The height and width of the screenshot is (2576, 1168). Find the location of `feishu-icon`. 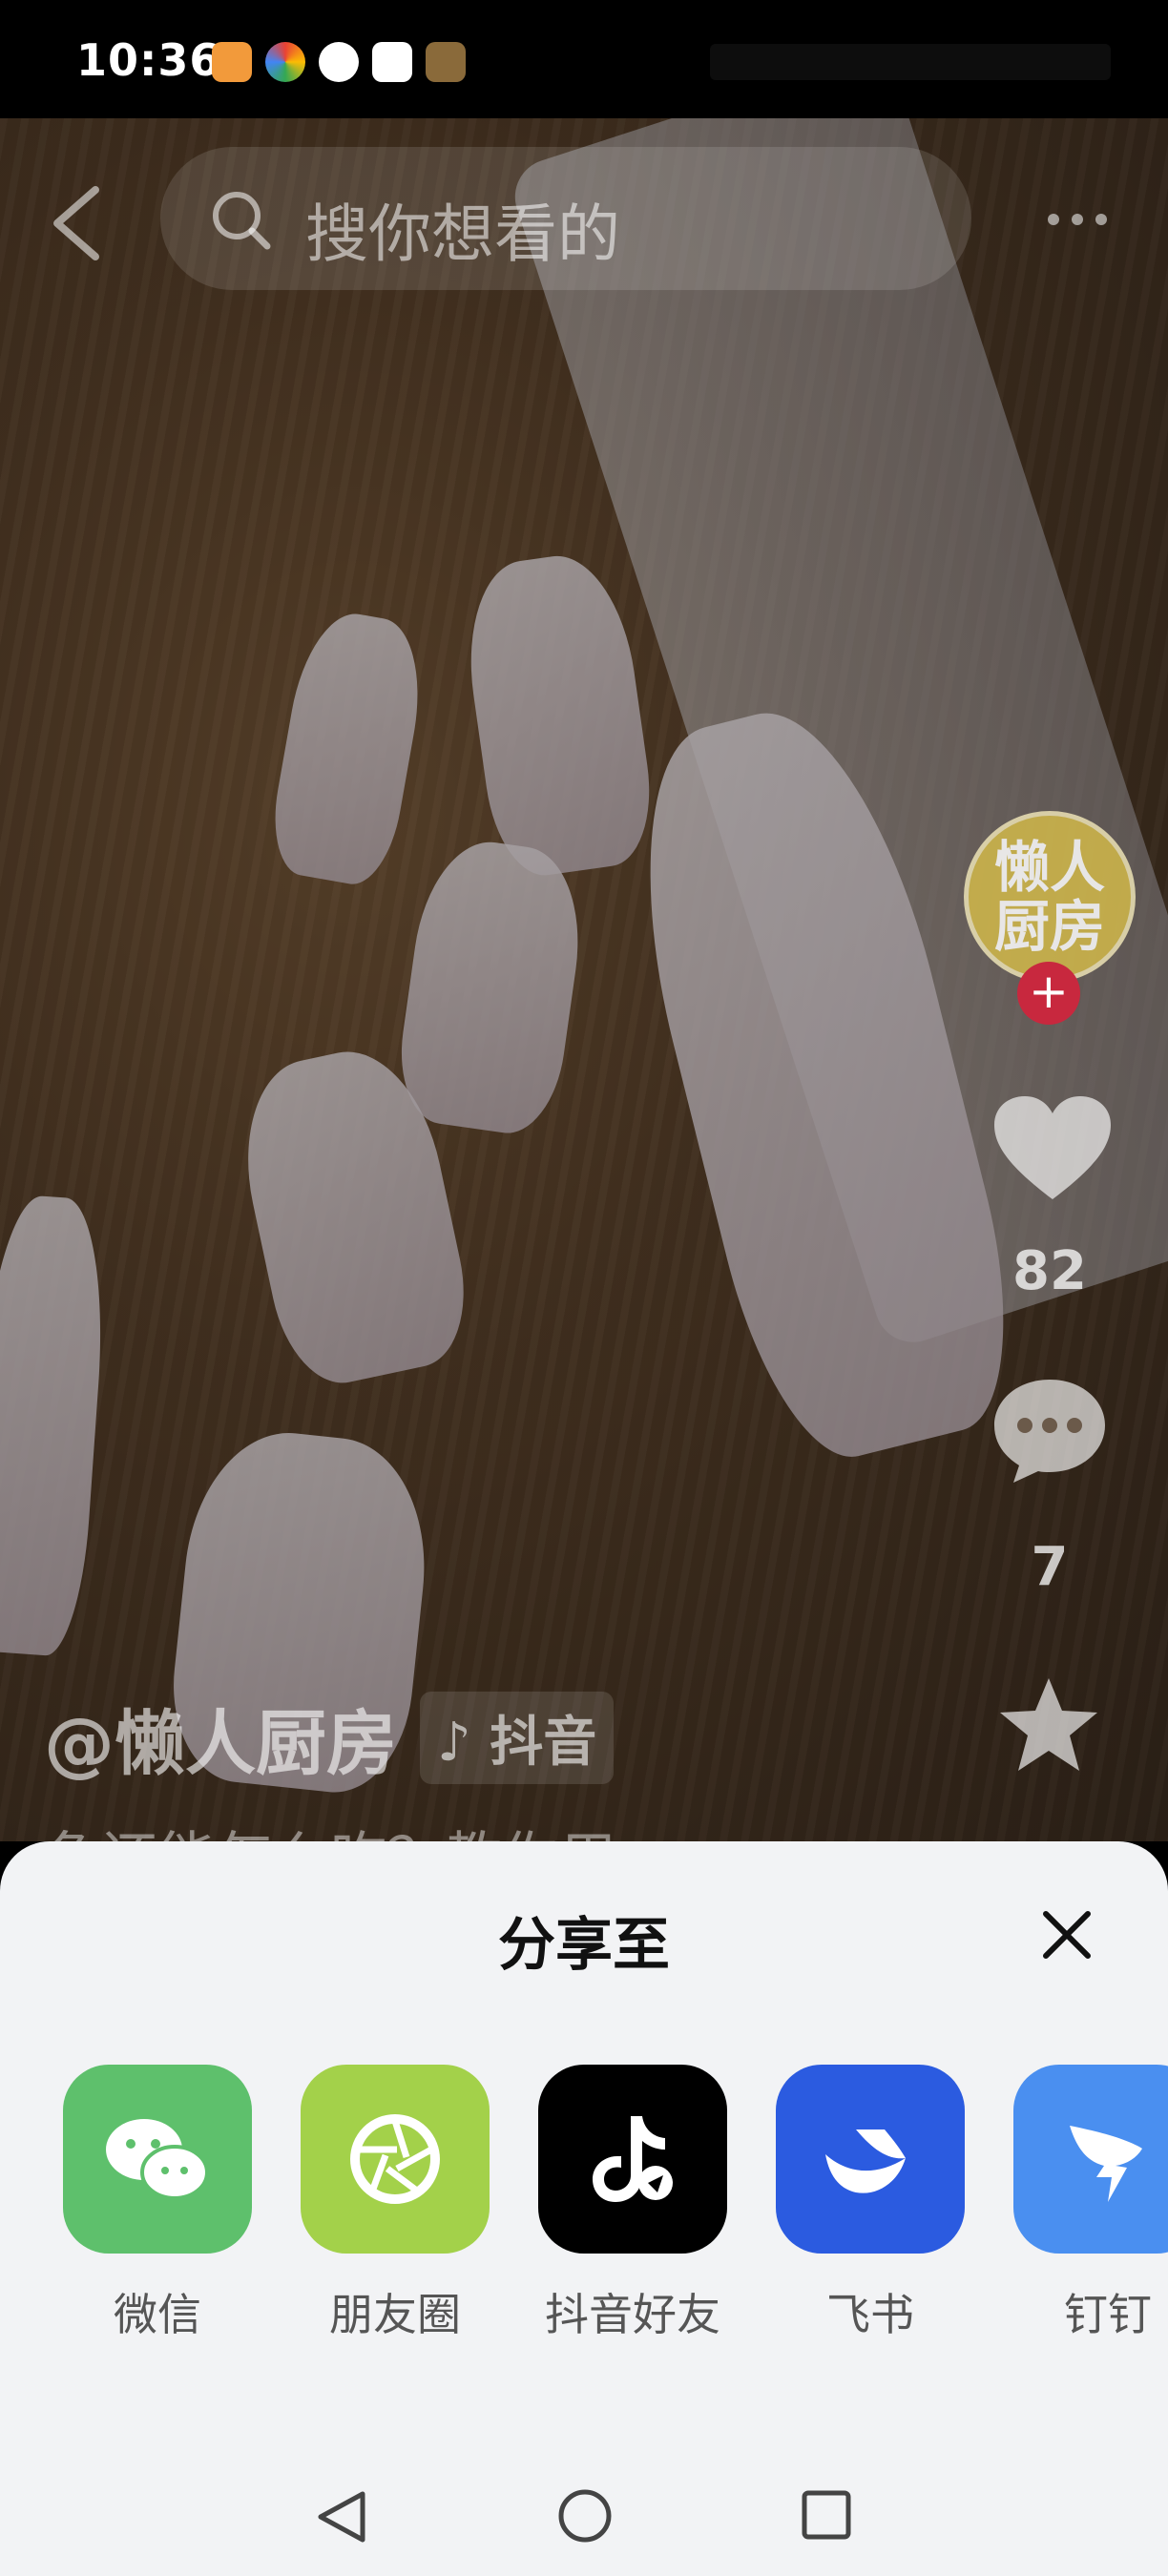

feishu-icon is located at coordinates (865, 2161).